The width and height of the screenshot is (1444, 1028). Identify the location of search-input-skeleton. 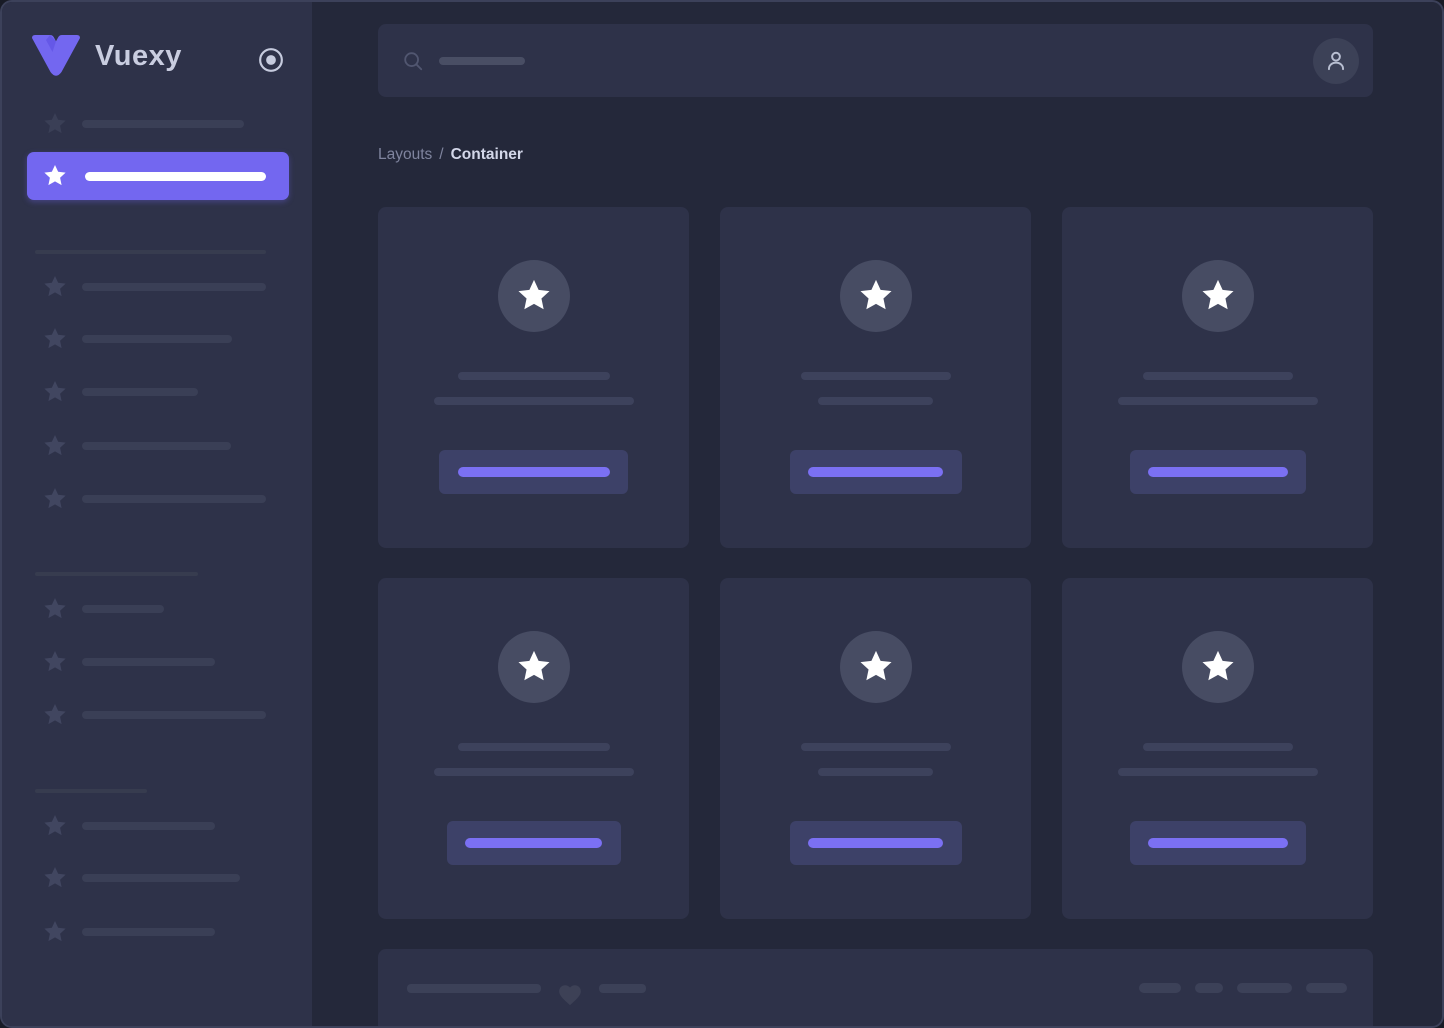
(482, 60).